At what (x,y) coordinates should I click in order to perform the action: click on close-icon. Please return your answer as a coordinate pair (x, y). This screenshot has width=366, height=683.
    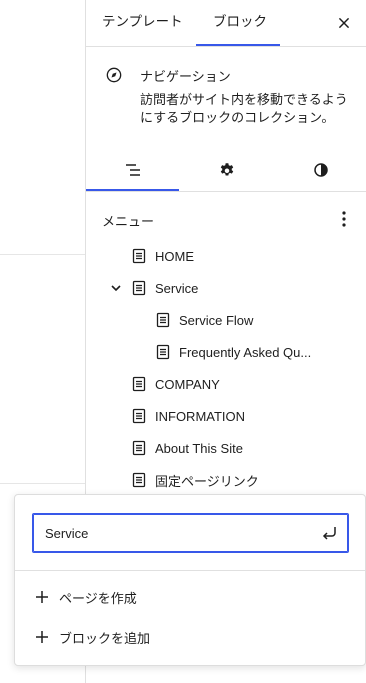
    Looking at the image, I should click on (344, 23).